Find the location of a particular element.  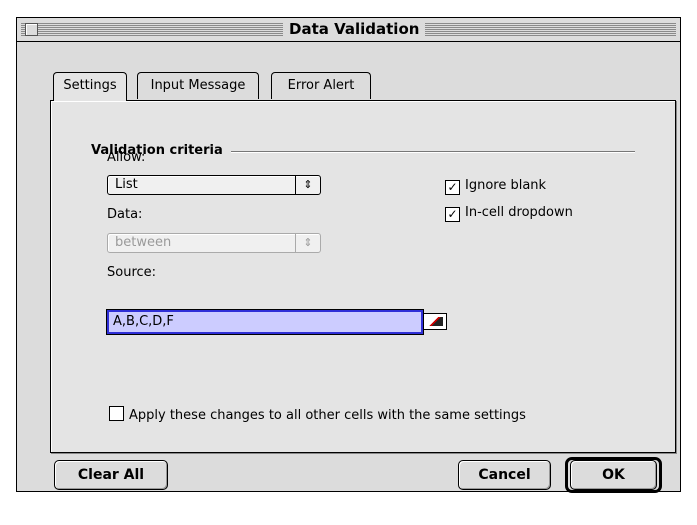

in-cell-dropdown-checkbox: ✓ is located at coordinates (452, 214).